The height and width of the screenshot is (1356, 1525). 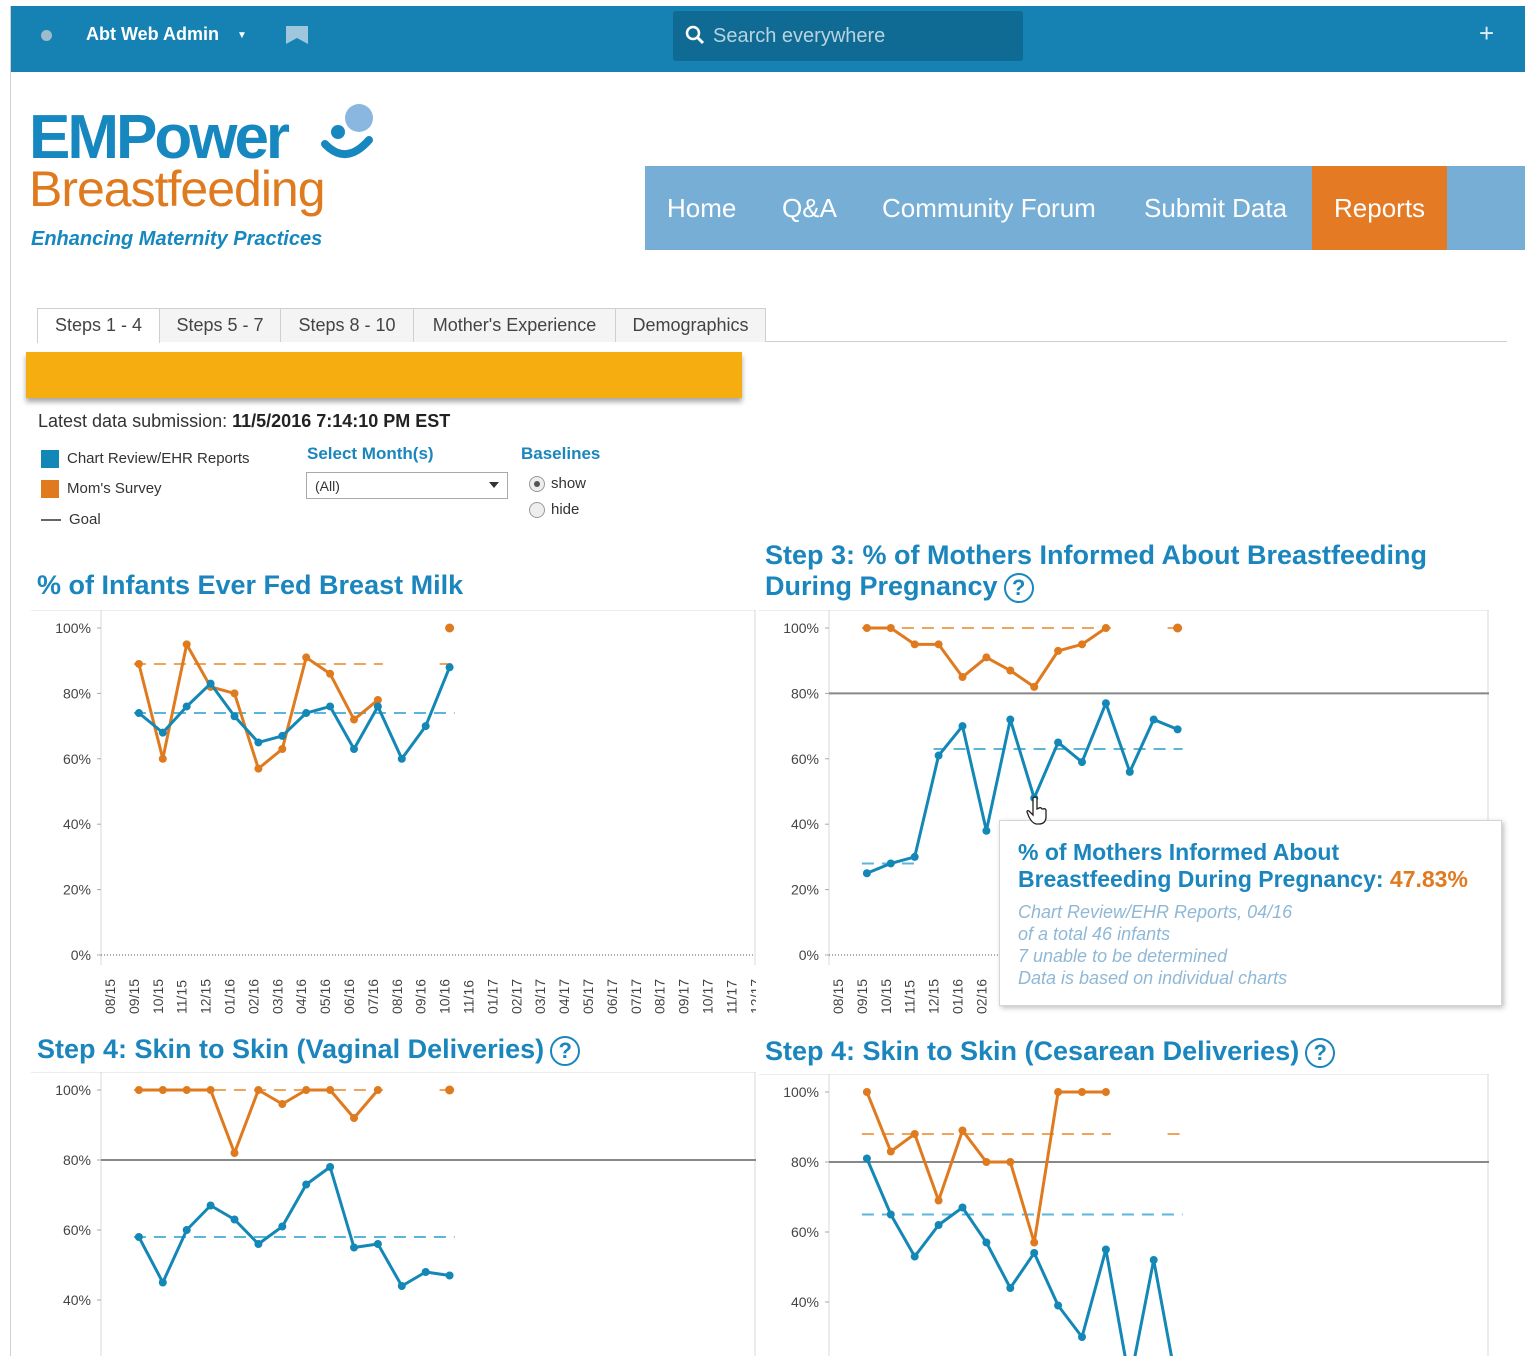 I want to click on status-dot-icon, so click(x=46, y=35).